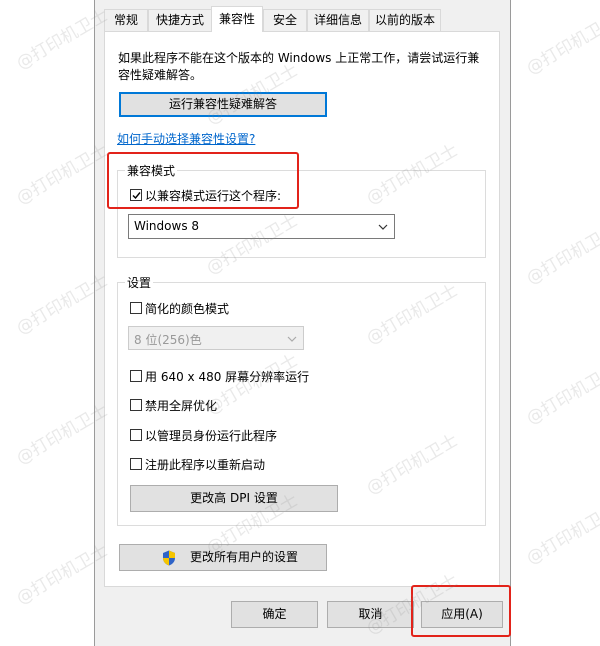  Describe the element at coordinates (211, 435) in the screenshot. I see `run-as-admin-label: 以管理员身份运行此程序` at that location.